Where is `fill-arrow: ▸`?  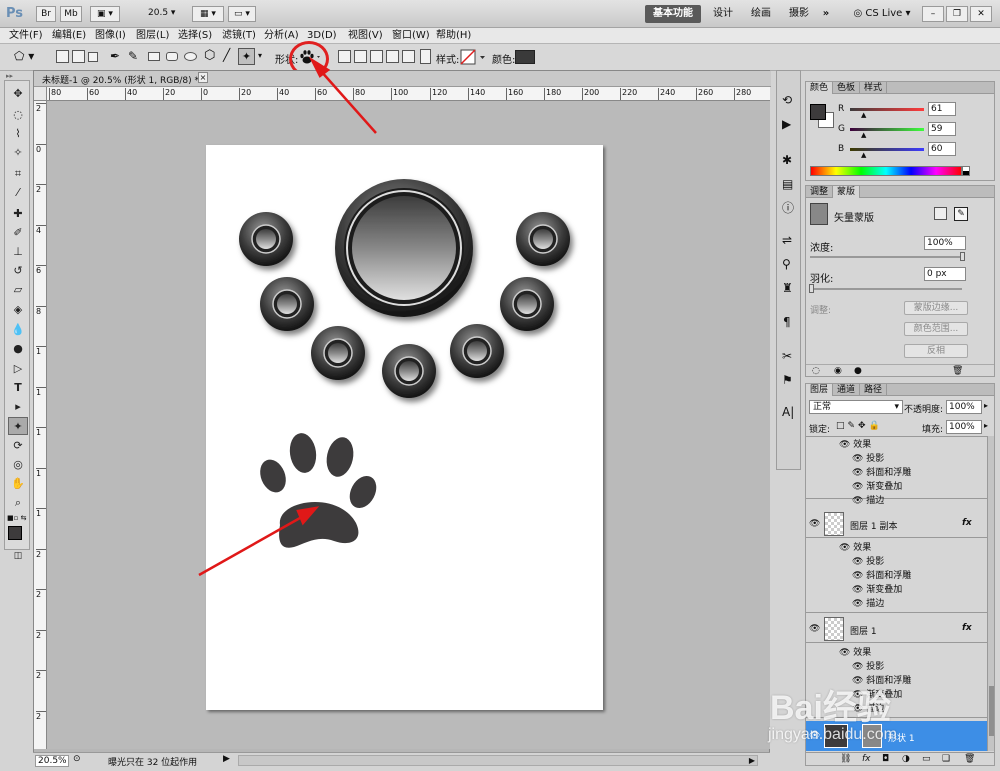
fill-arrow: ▸ is located at coordinates (986, 425).